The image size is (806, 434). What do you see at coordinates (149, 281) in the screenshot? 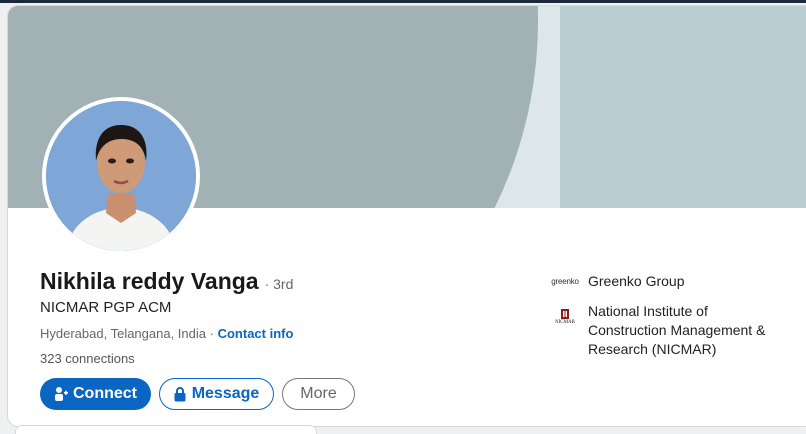
I see `profile-name: Nikhila reddy Vanga` at bounding box center [149, 281].